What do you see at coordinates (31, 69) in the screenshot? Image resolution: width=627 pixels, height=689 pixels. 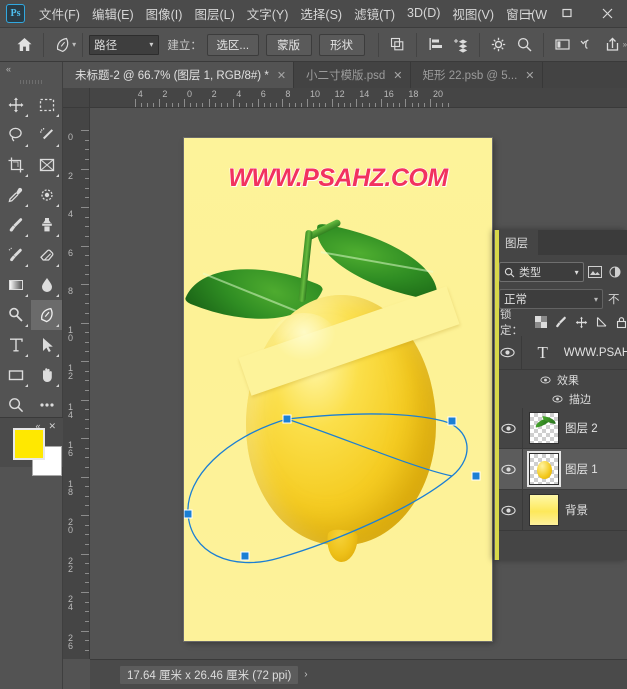 I see `collapse-toolbar-button: «` at bounding box center [31, 69].